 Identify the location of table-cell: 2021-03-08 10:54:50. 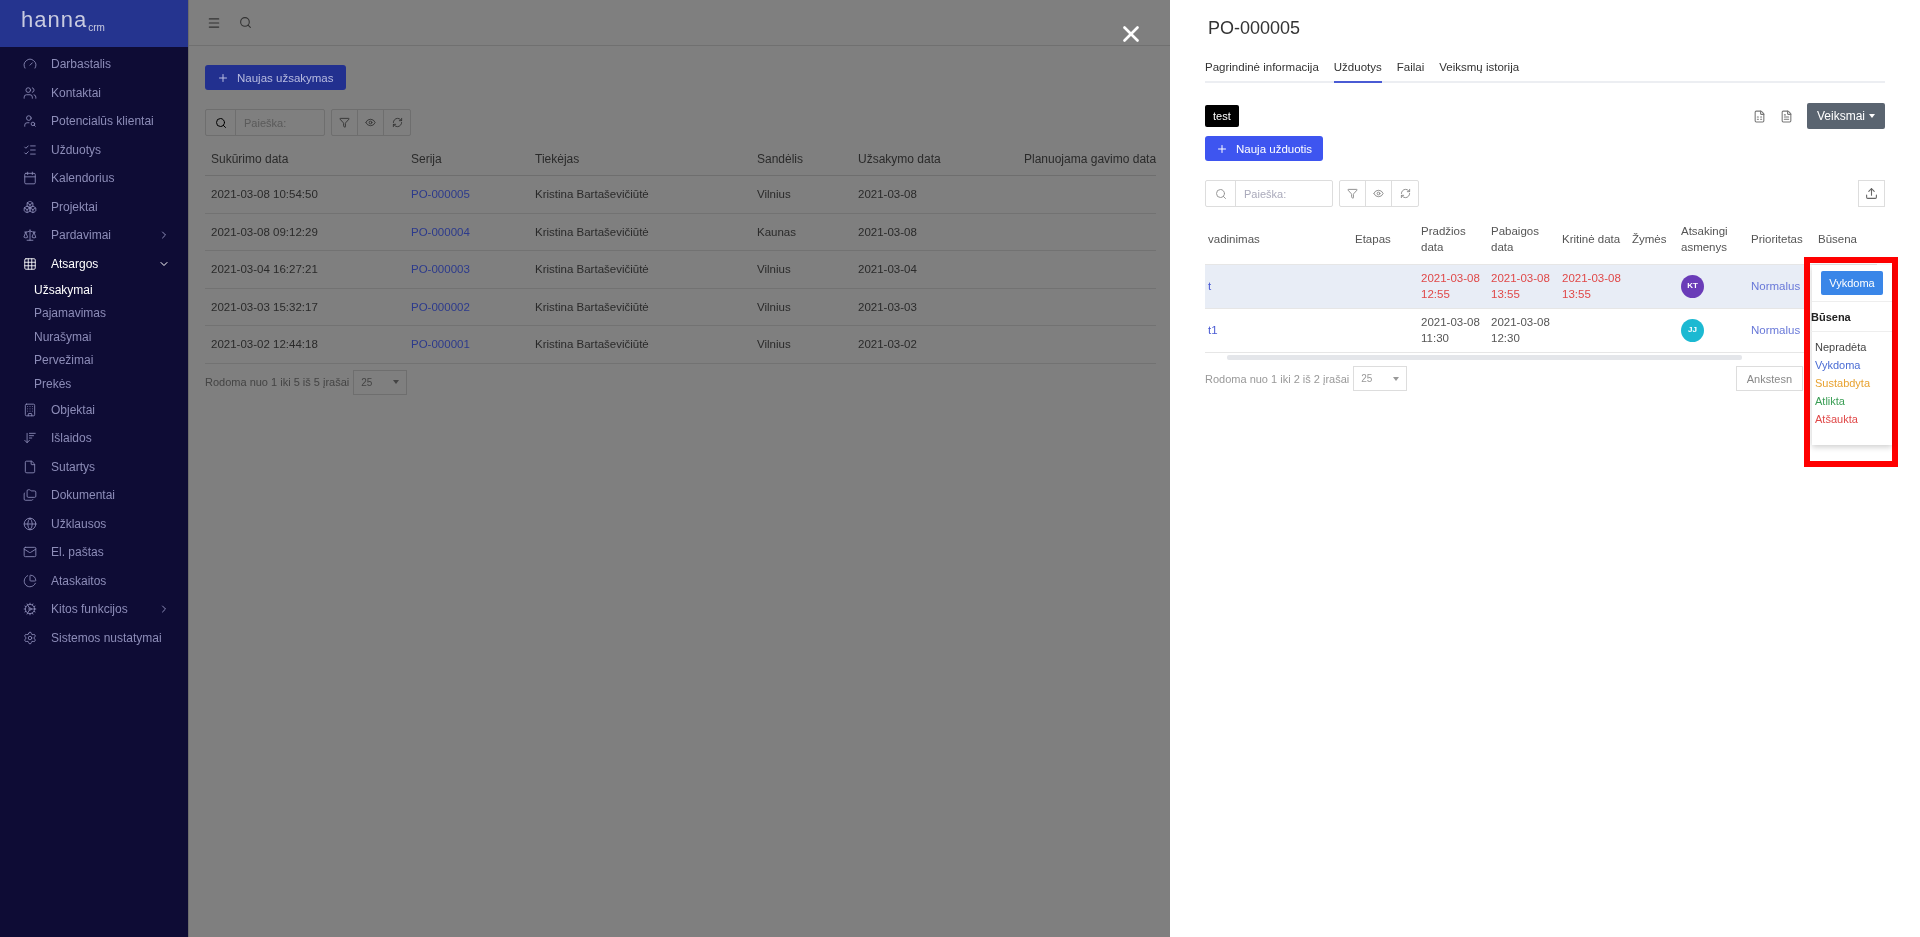
(305, 195).